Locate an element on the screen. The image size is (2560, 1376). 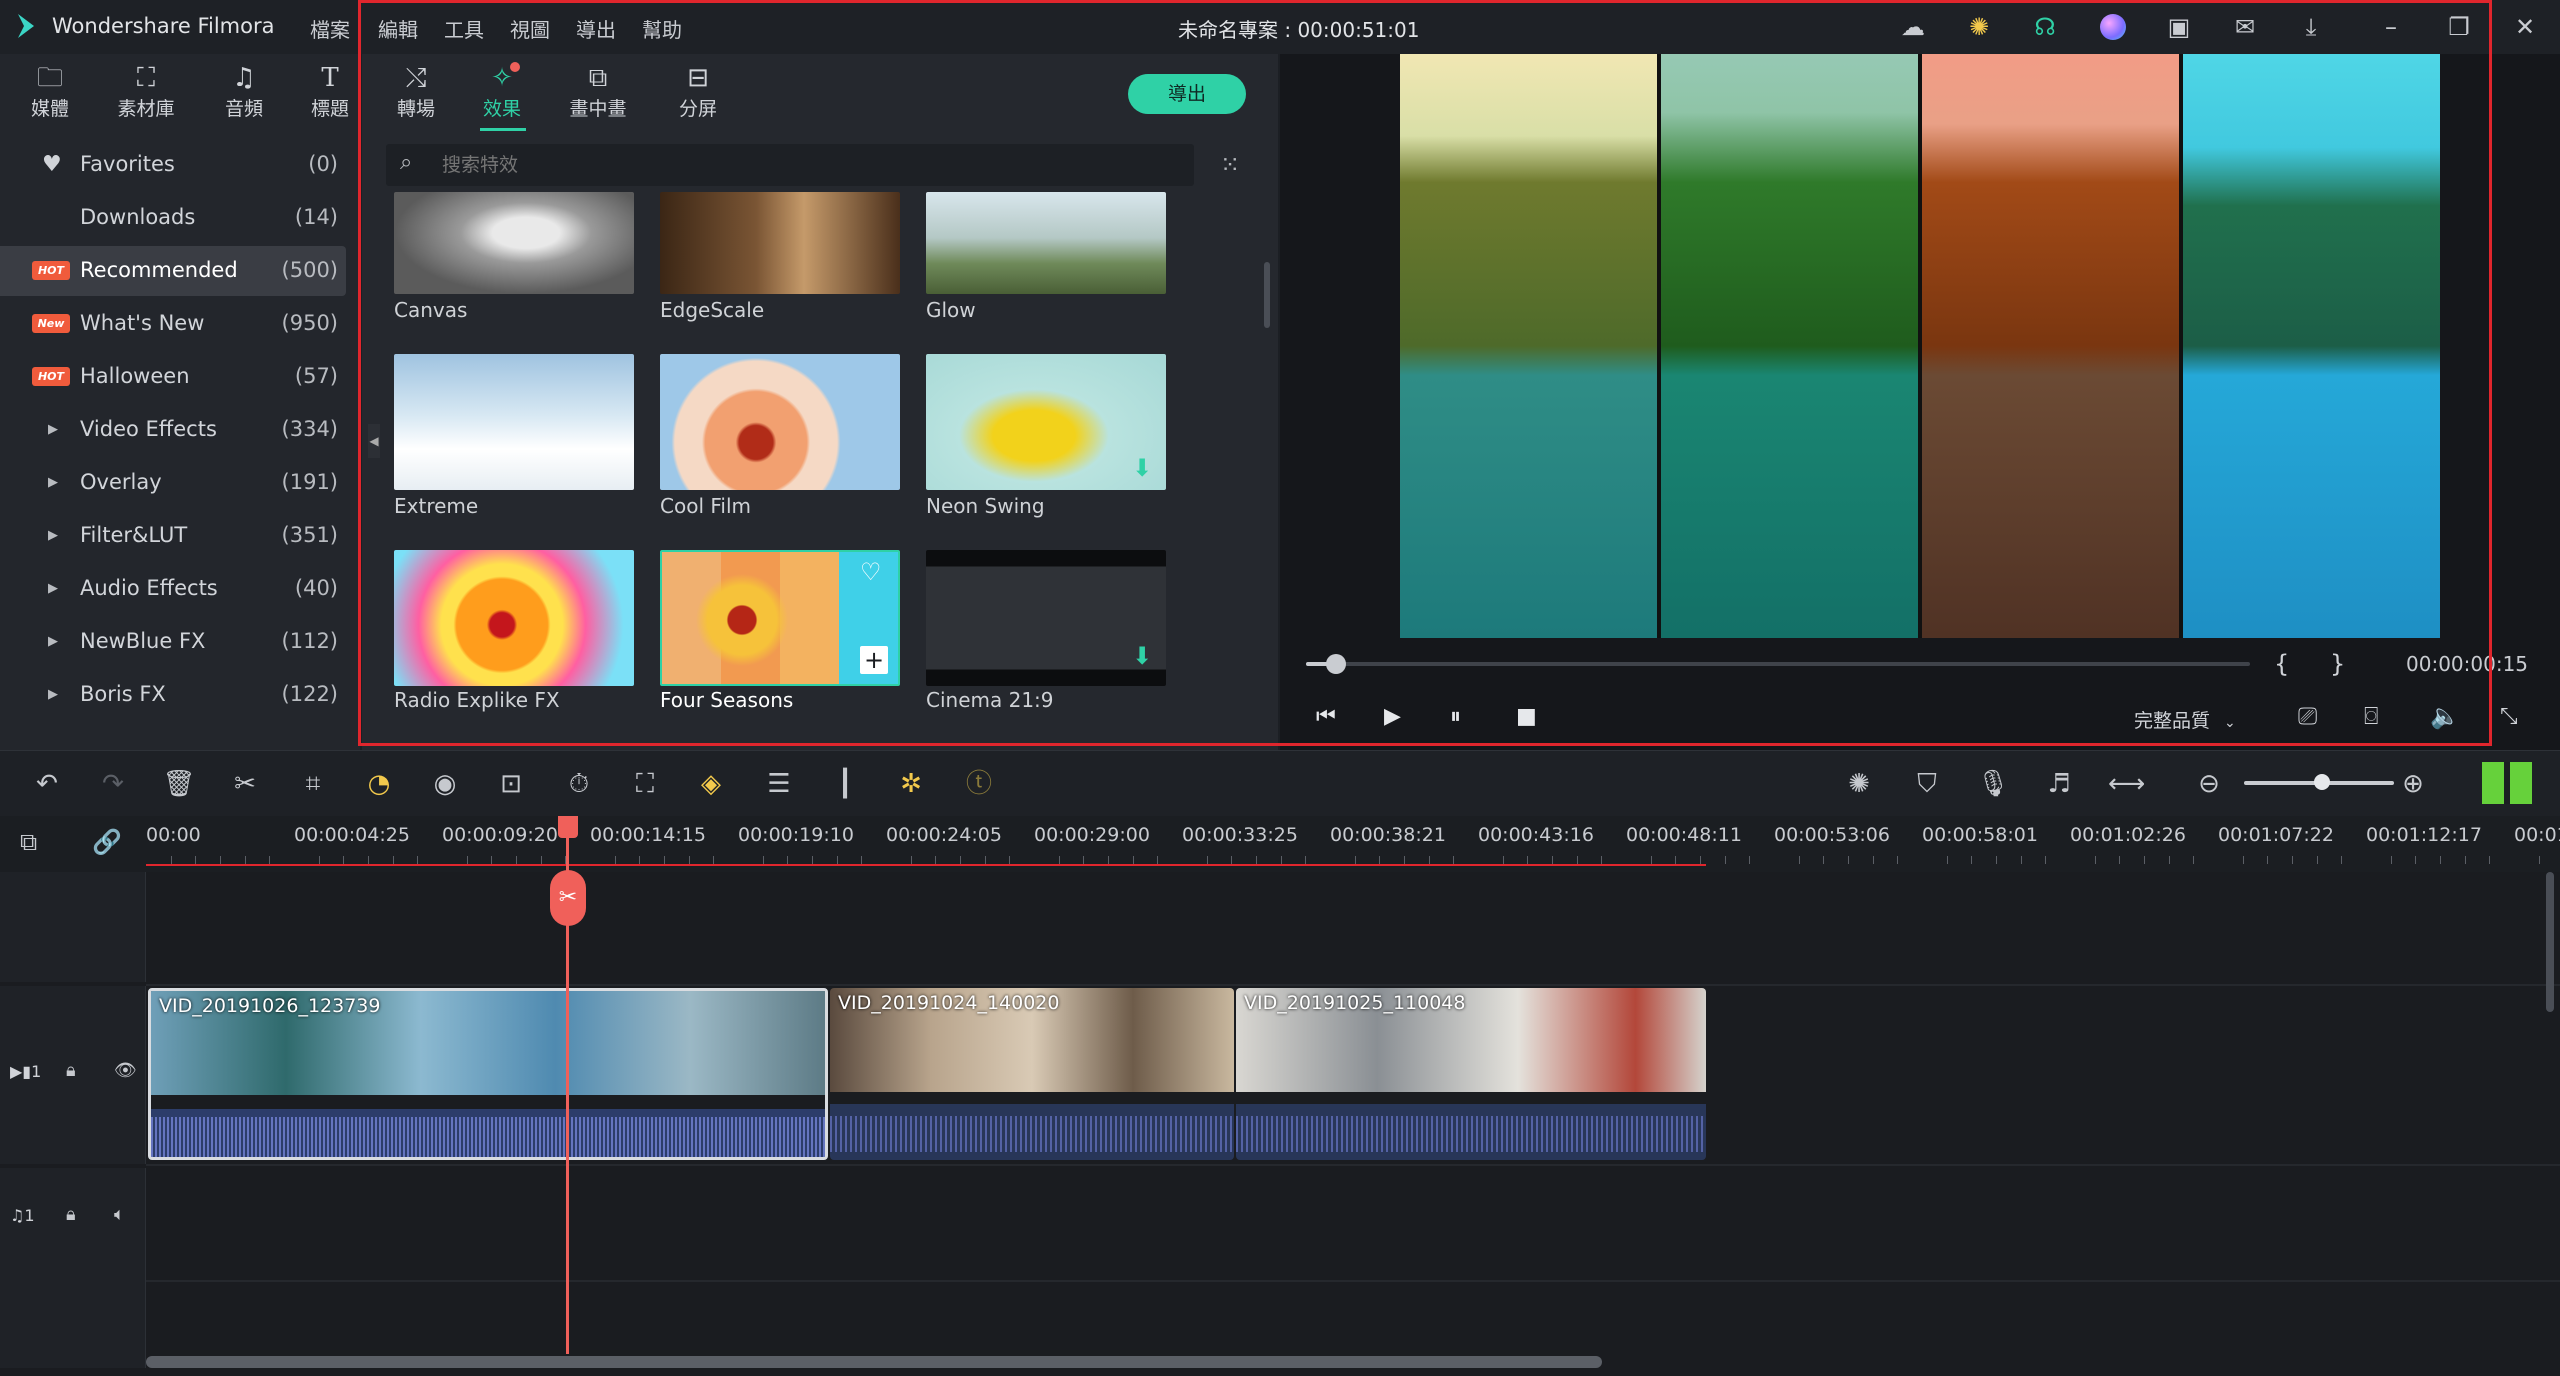
fit-timeline-icon: ⟷ is located at coordinates (2126, 784).